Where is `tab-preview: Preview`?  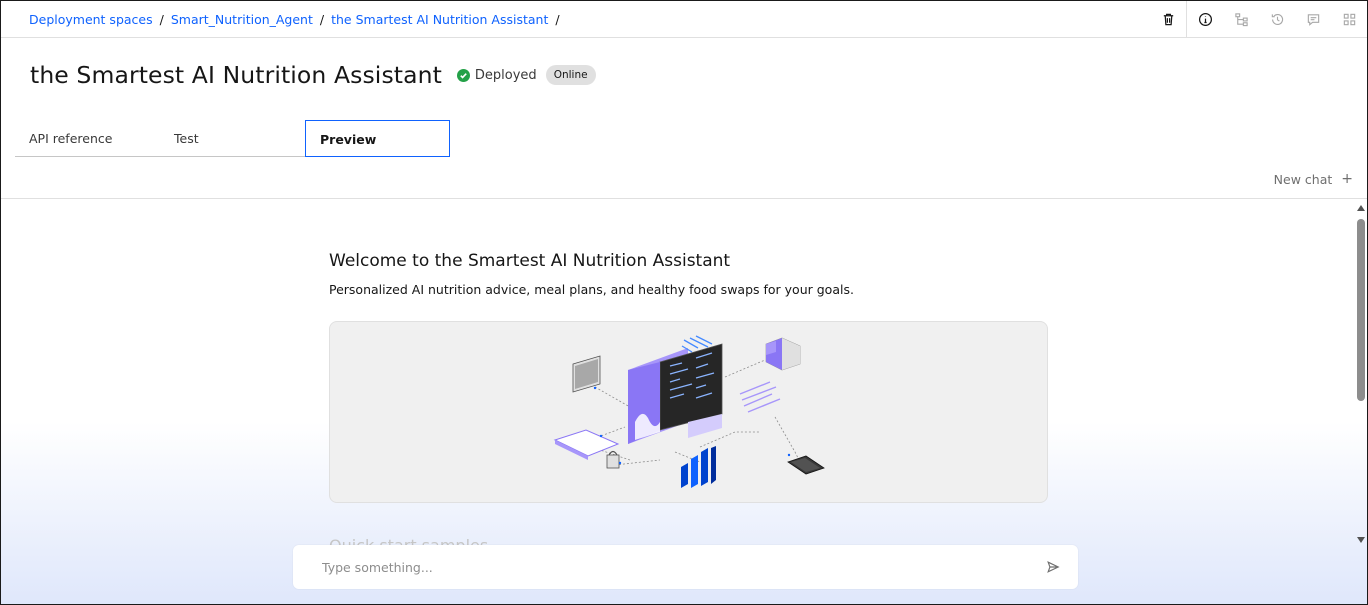
tab-preview: Preview is located at coordinates (377, 138).